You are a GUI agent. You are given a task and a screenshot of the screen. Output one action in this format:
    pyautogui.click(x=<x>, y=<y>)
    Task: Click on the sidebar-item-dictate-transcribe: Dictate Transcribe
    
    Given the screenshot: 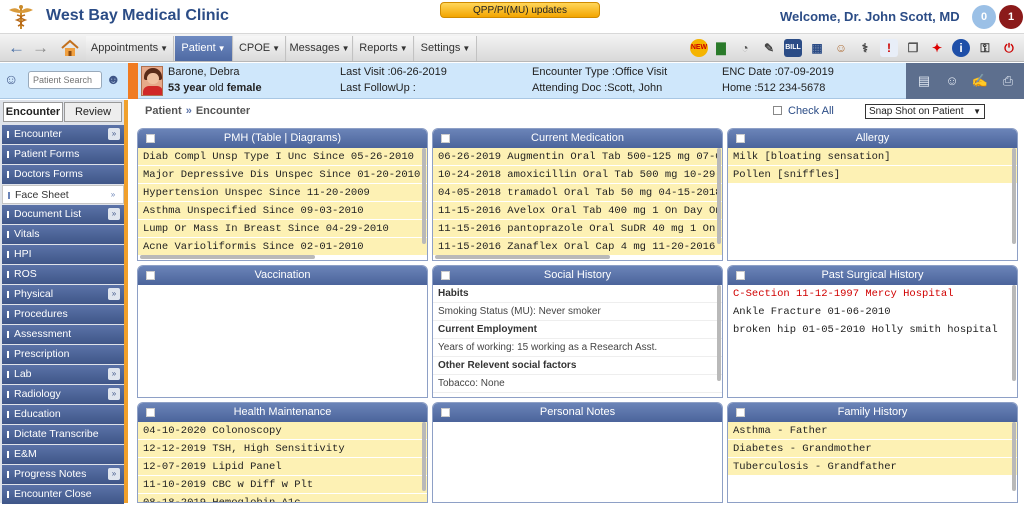 What is the action you would take?
    pyautogui.click(x=63, y=434)
    